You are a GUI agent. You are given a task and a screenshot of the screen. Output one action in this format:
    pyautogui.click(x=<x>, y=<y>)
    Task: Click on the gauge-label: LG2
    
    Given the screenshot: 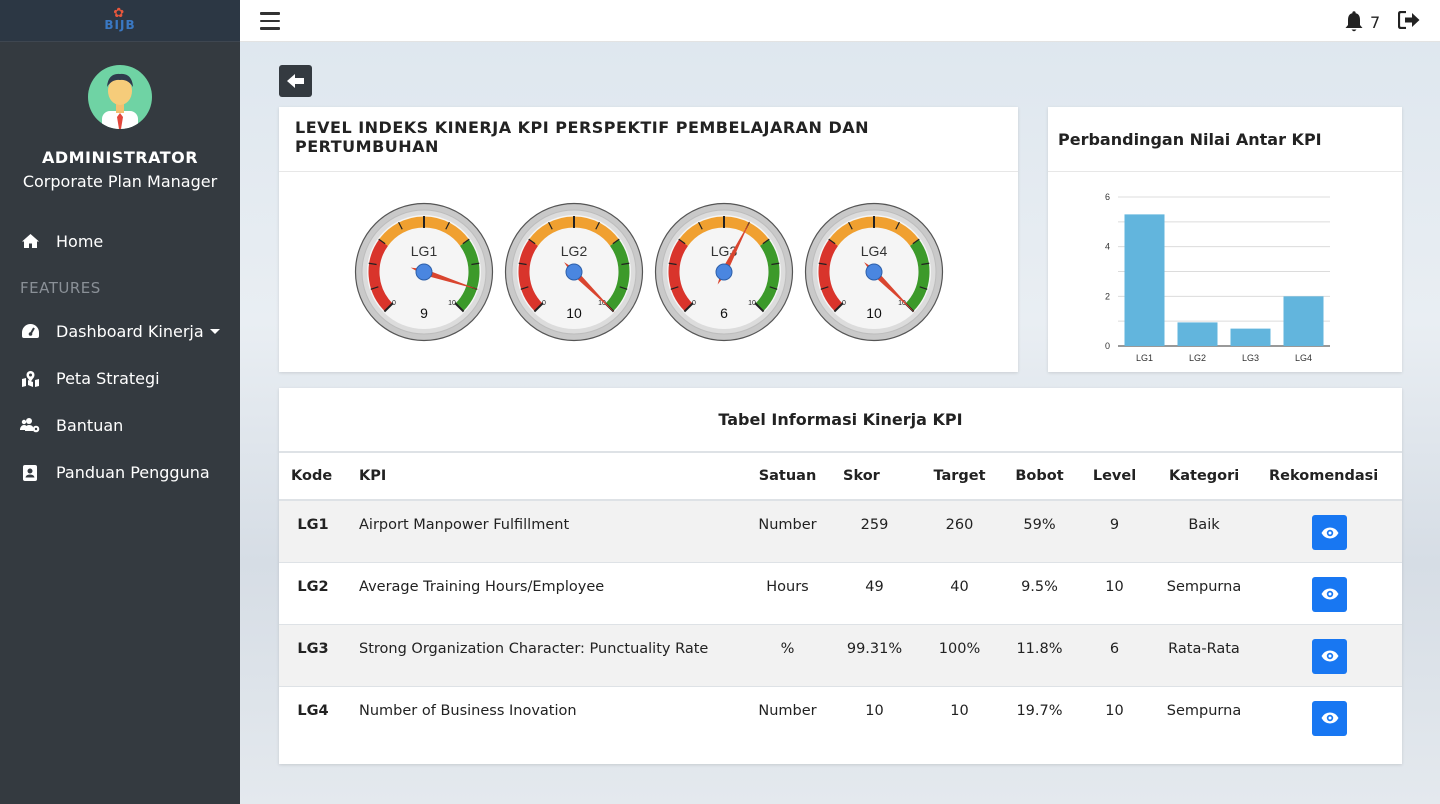 What is the action you would take?
    pyautogui.click(x=574, y=251)
    